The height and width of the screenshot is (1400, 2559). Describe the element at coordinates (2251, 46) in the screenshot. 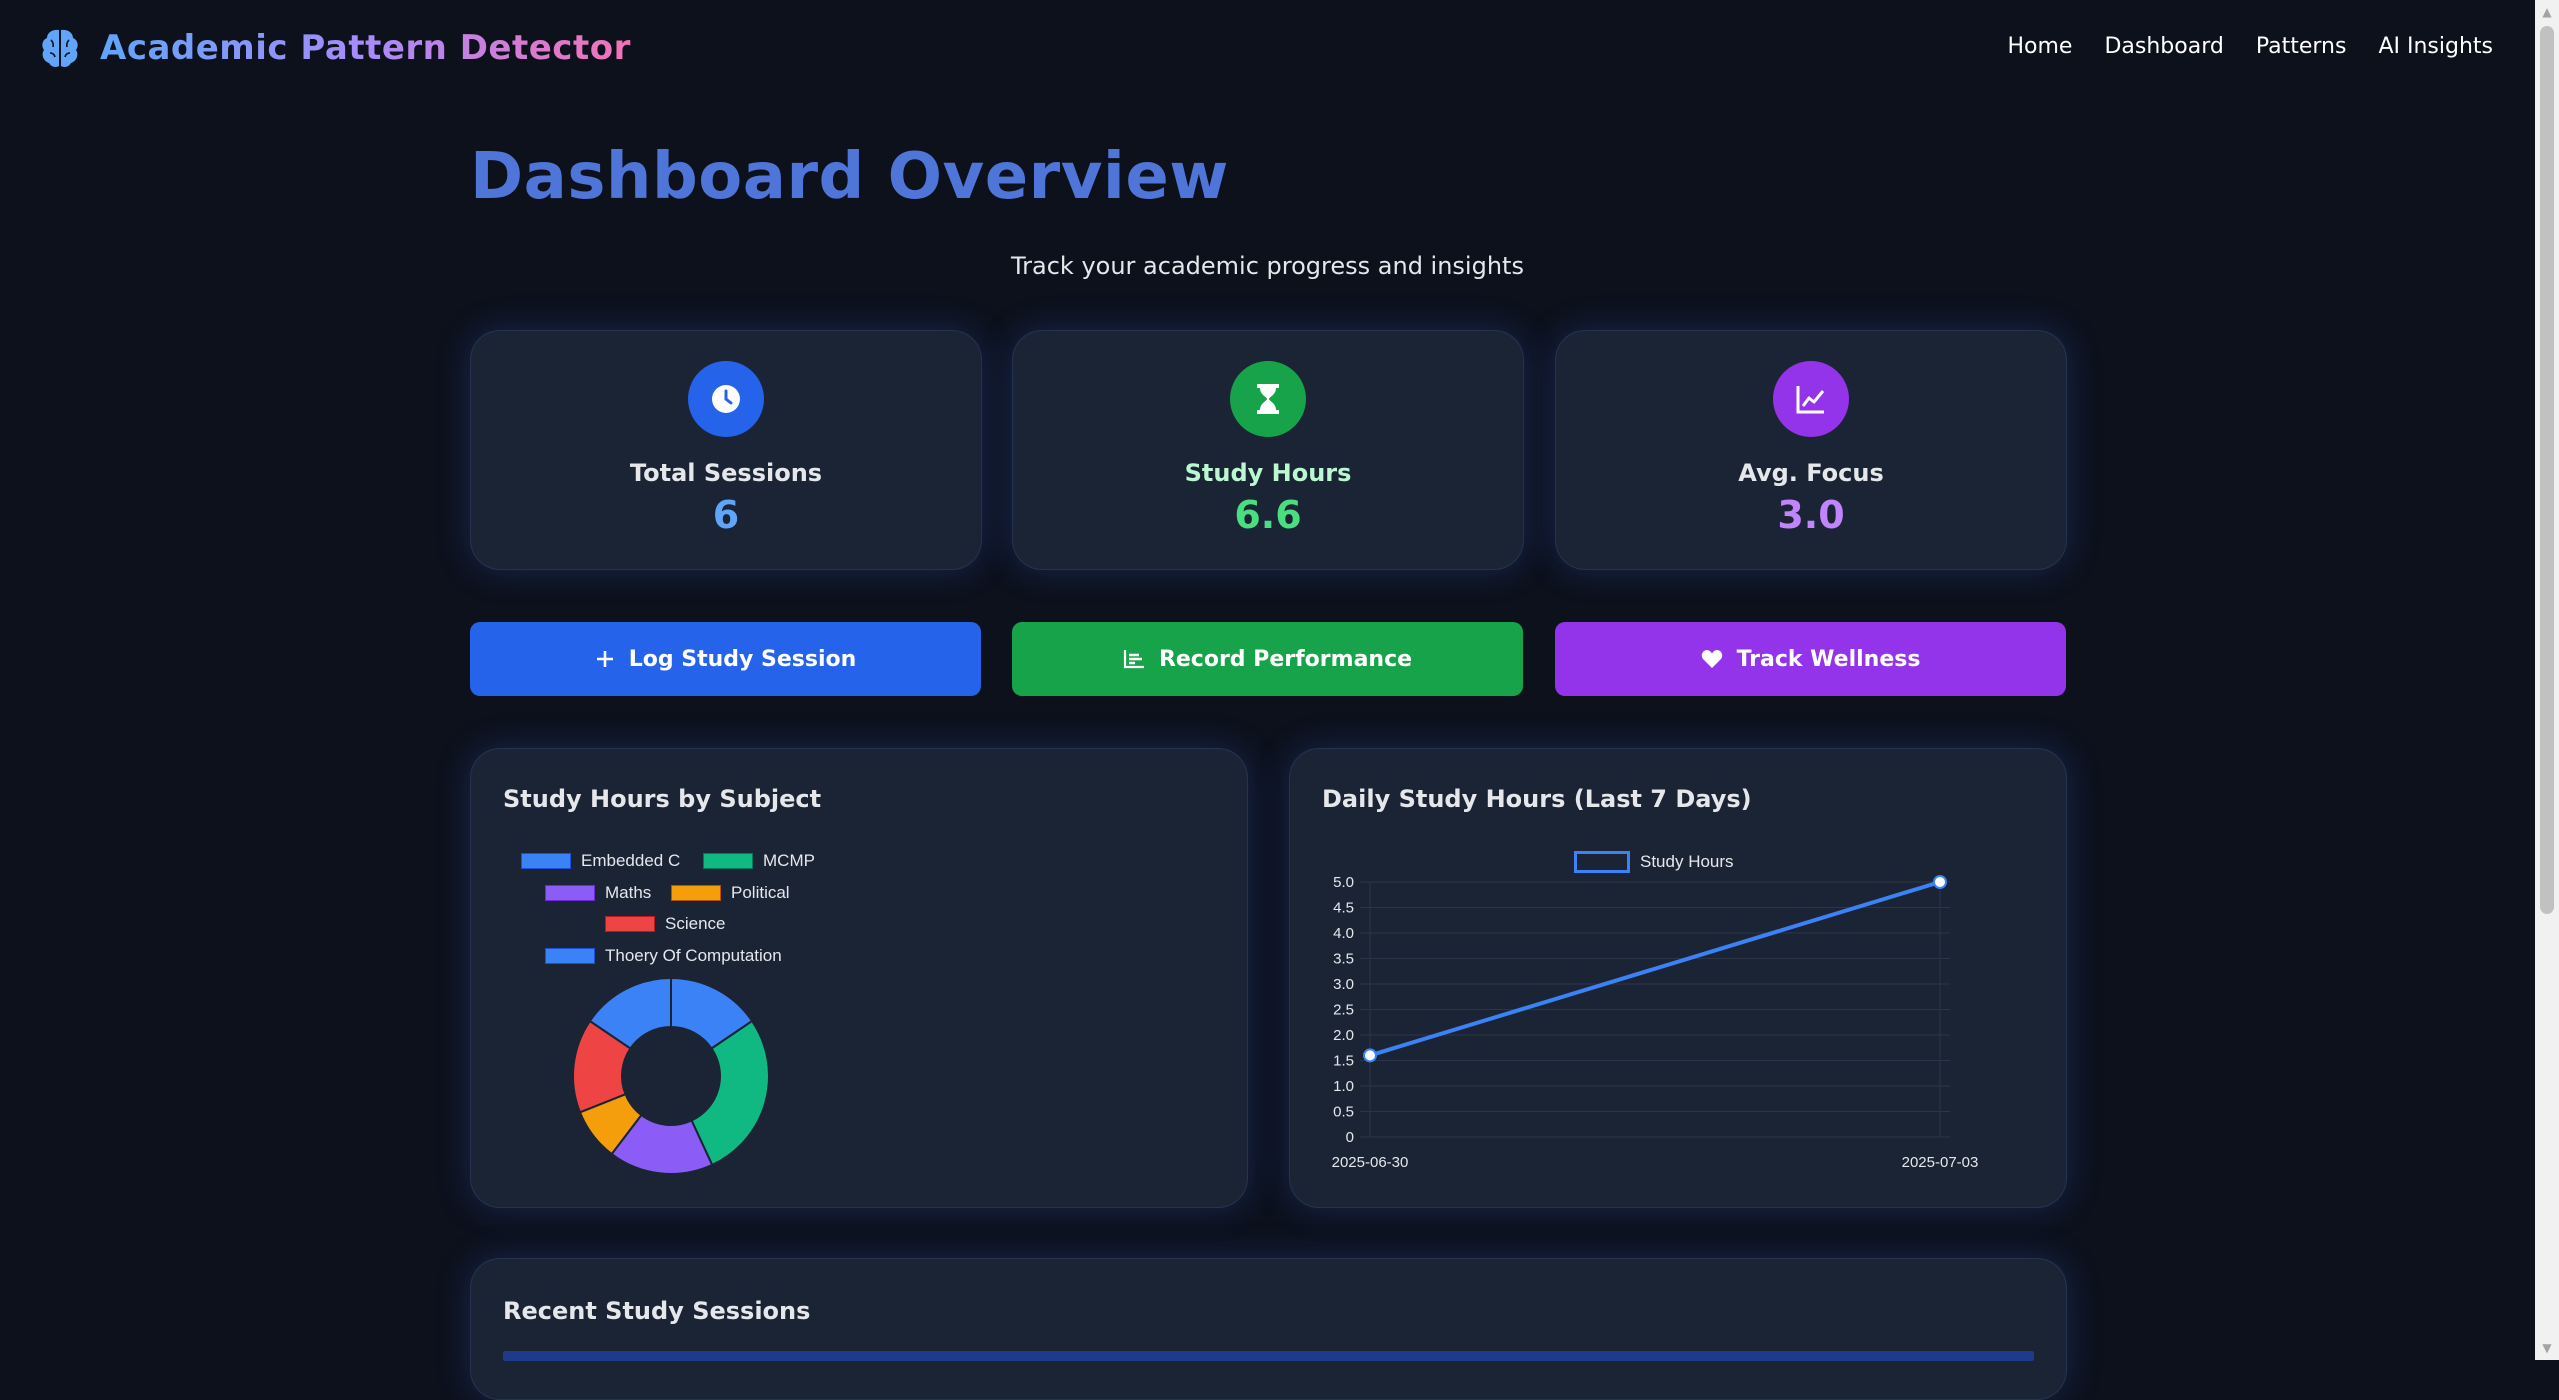

I see `nav-links: Home Dashboard Patterns AI Insights` at that location.